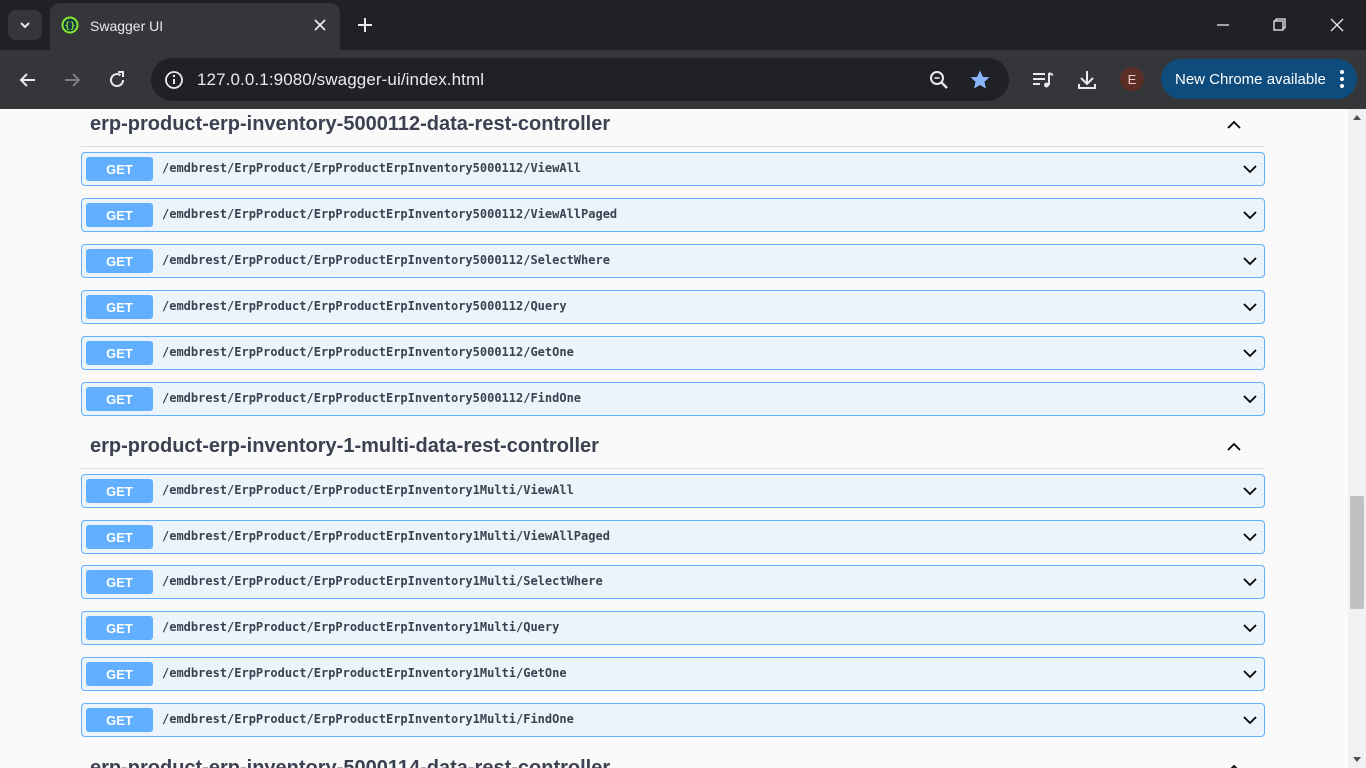 The image size is (1366, 768). I want to click on address-bar: 127.0.0.1:9080/swagger-ui/index.html, so click(580, 79).